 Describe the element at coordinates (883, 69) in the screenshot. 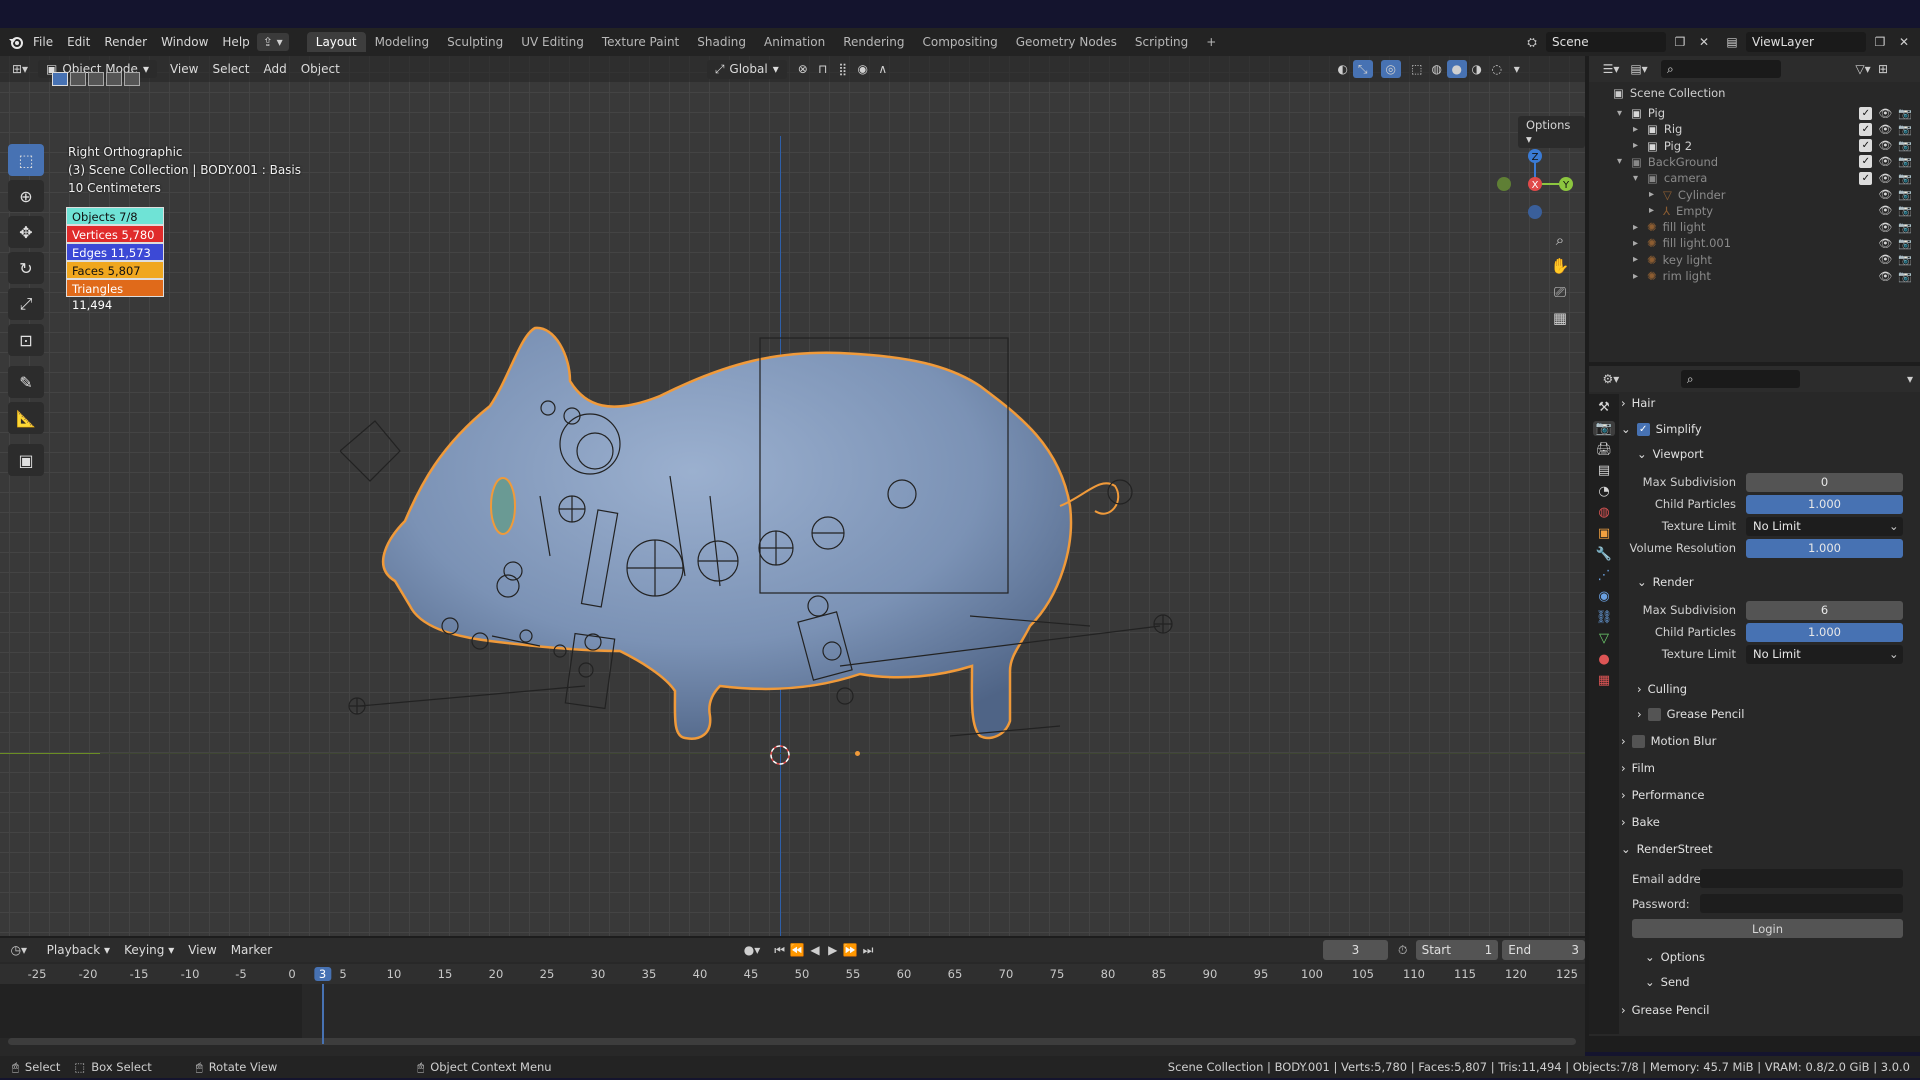

I see `falloff-icon: ∧` at that location.